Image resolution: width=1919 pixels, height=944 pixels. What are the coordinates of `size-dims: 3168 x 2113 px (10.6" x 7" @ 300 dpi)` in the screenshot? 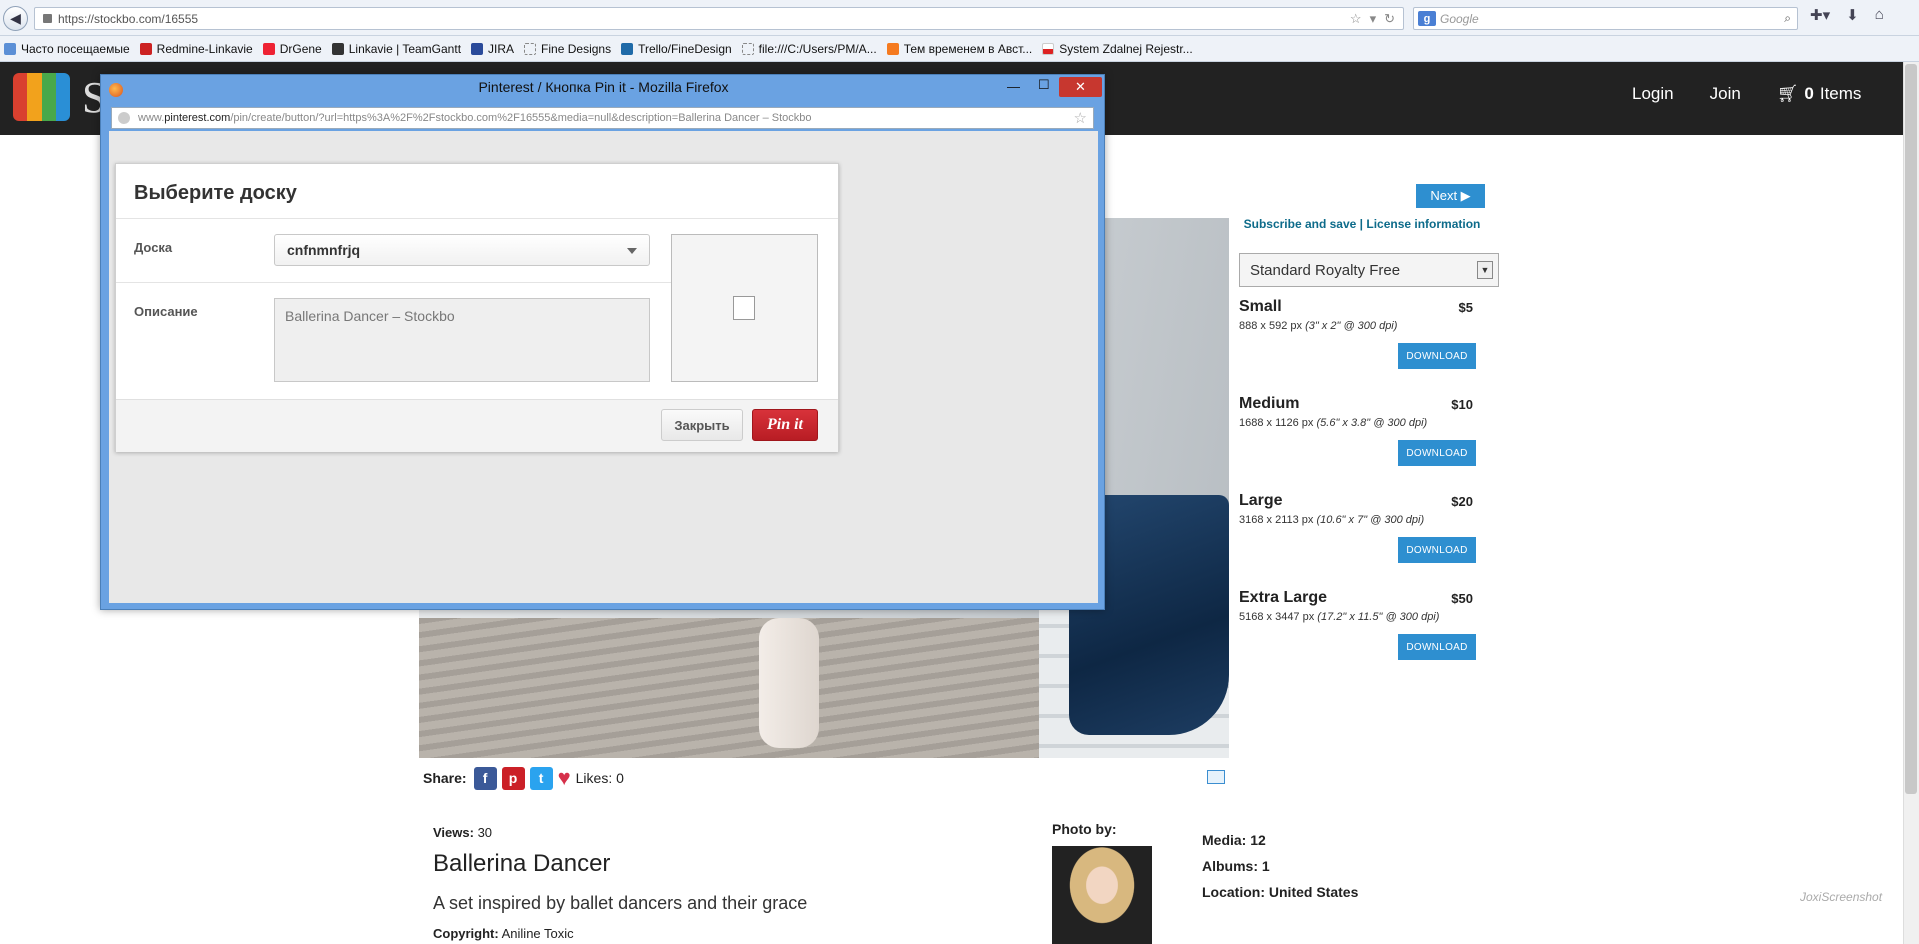 It's located at (1332, 520).